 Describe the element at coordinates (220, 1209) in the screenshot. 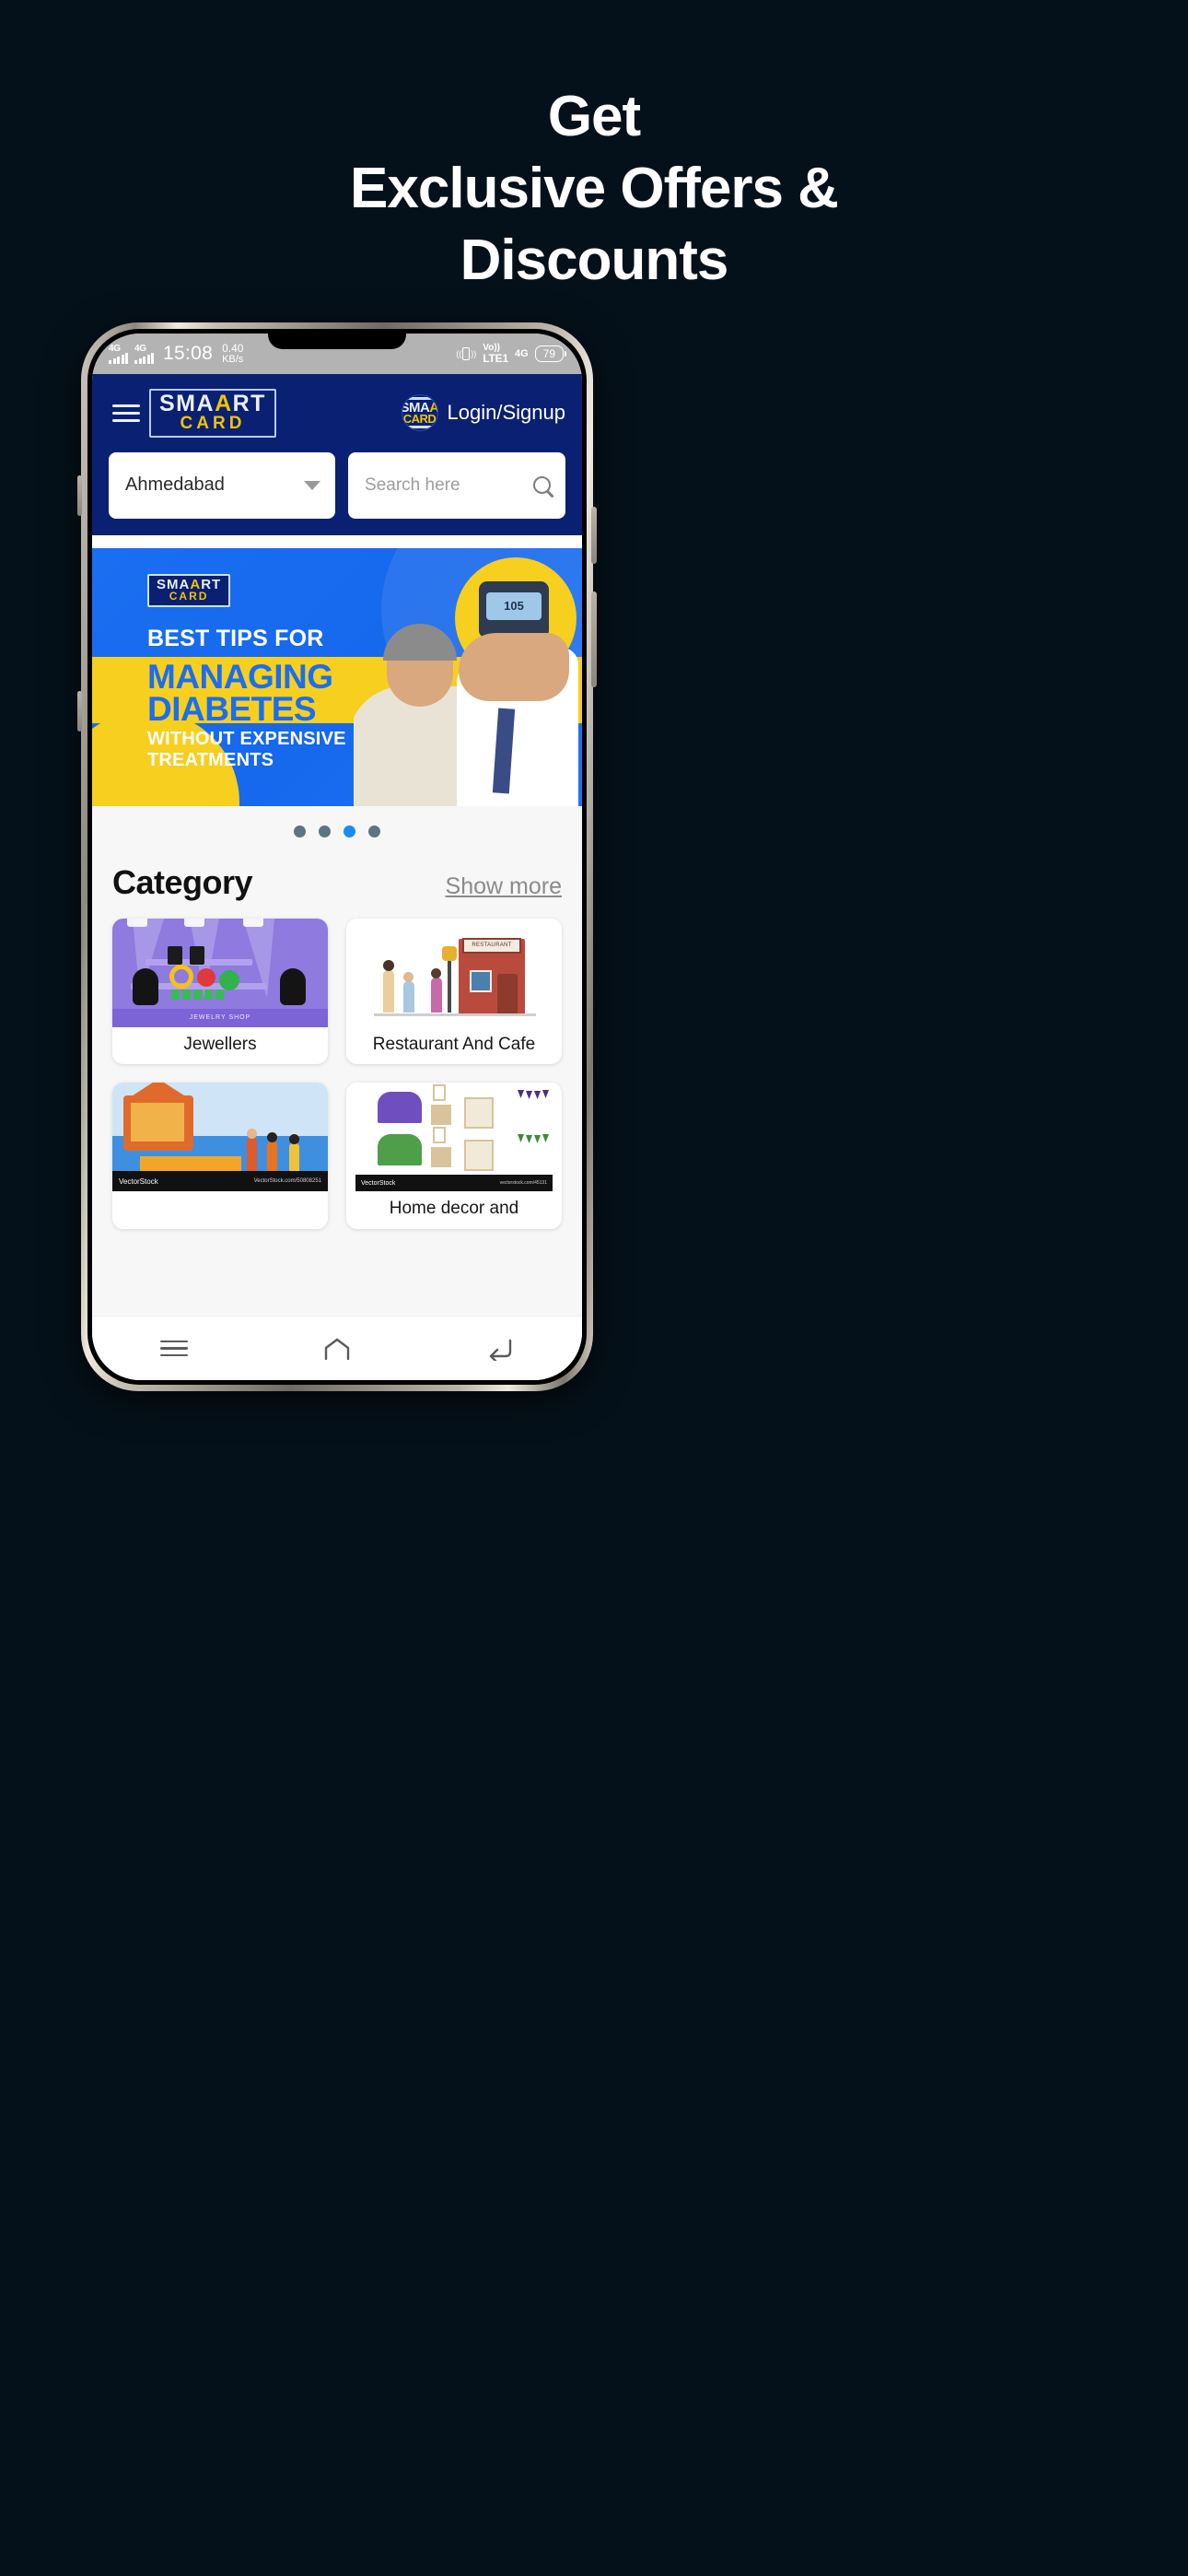

I see `category-card-label` at that location.